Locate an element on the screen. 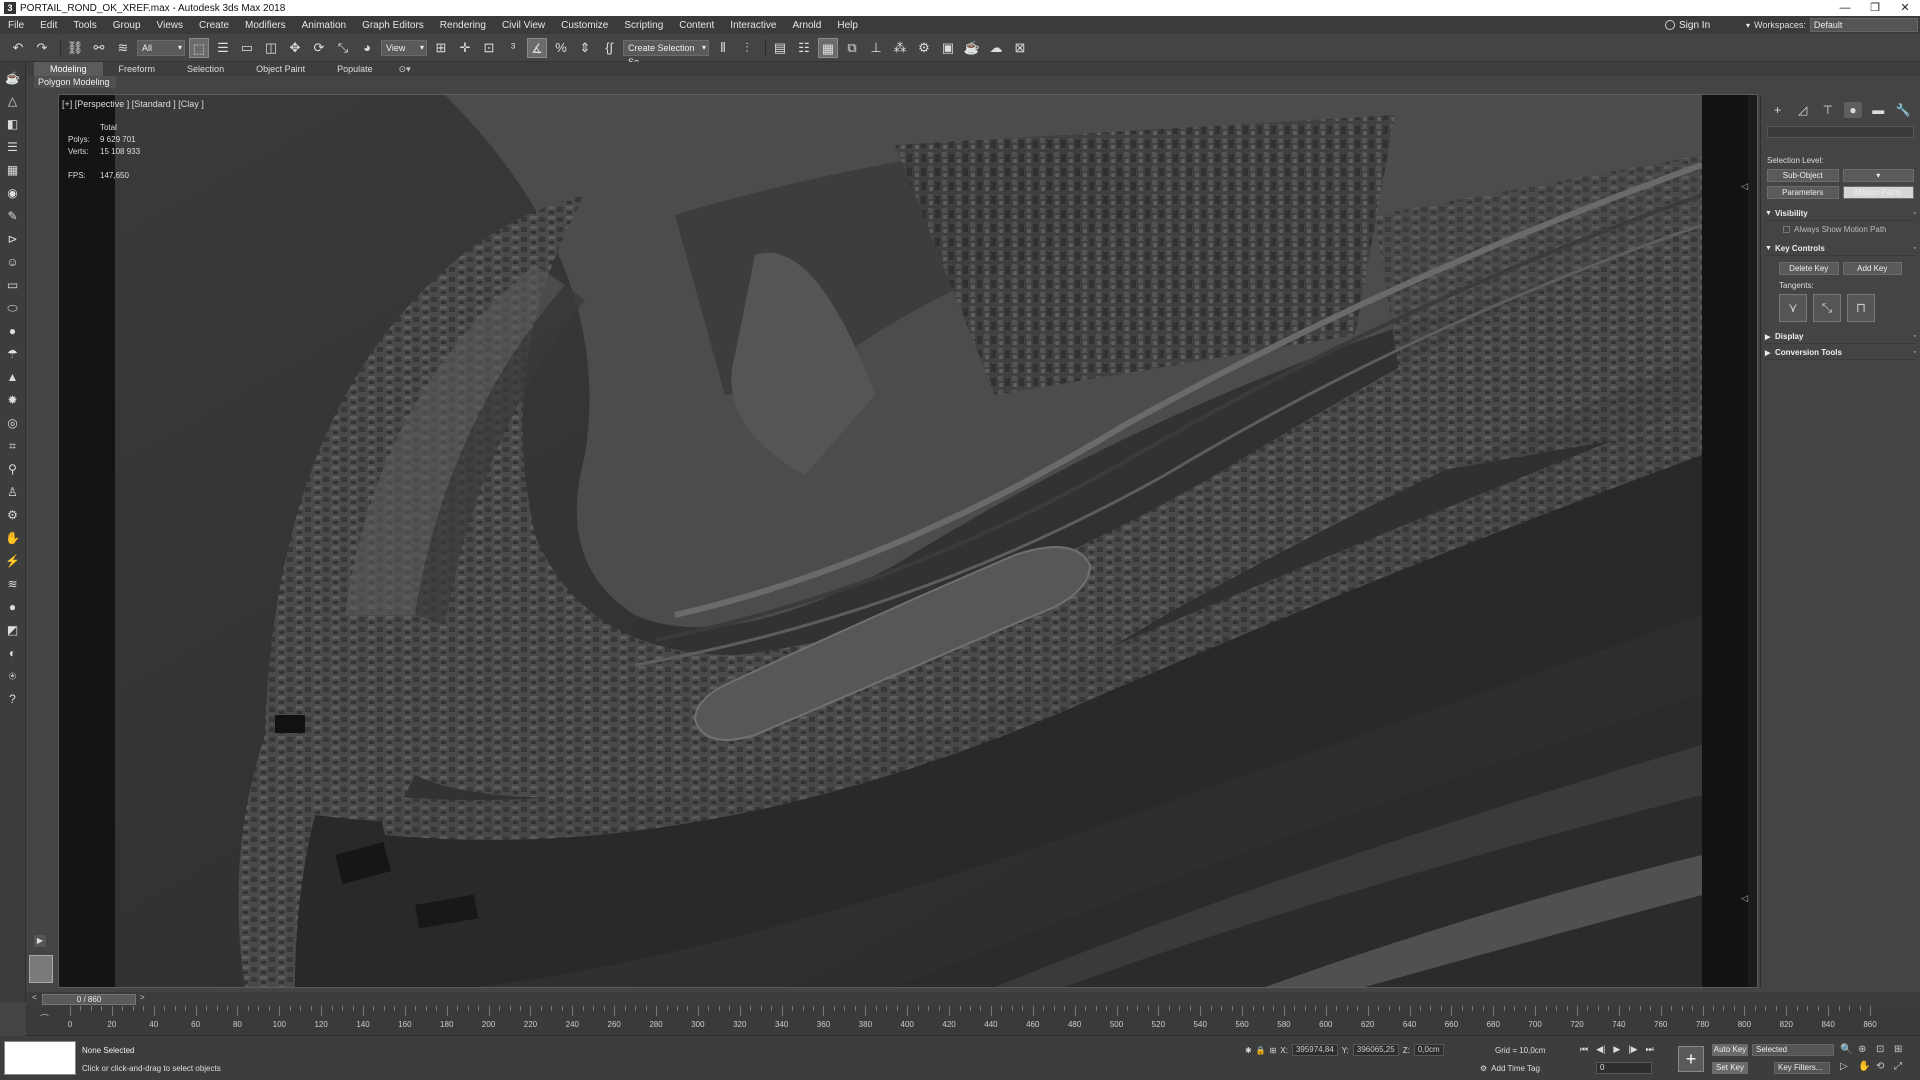  figure-icon: ♙ is located at coordinates (13, 492).